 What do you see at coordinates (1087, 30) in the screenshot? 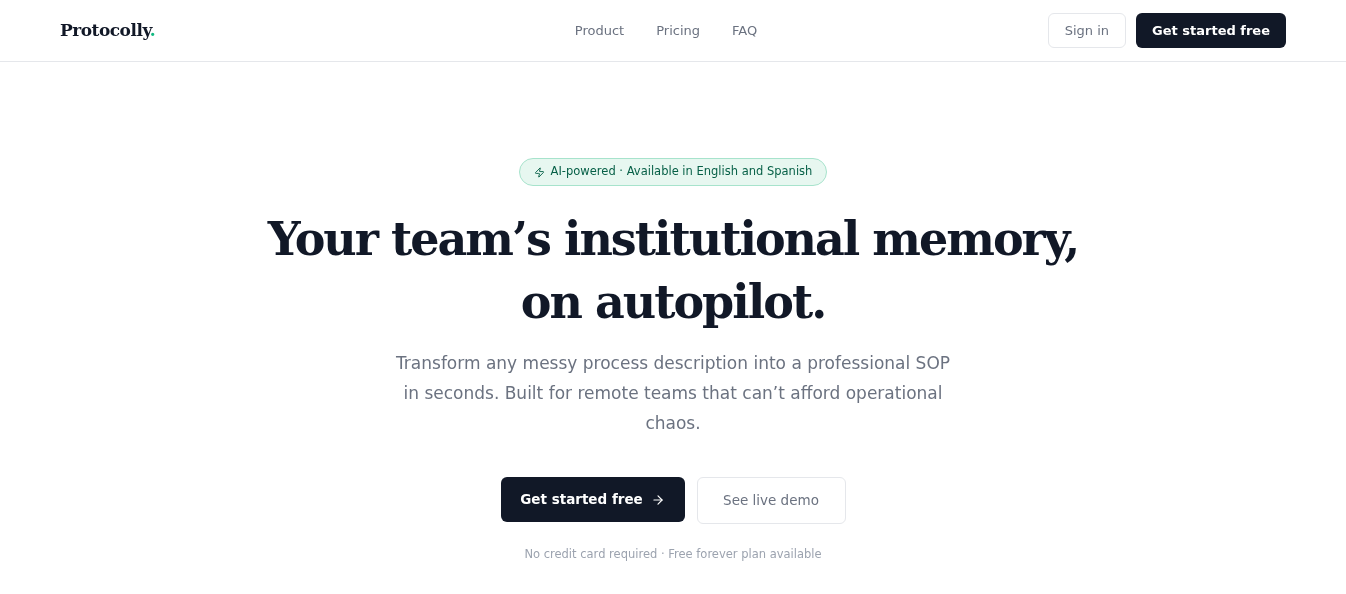
I see `sign-in-button: Sign in` at bounding box center [1087, 30].